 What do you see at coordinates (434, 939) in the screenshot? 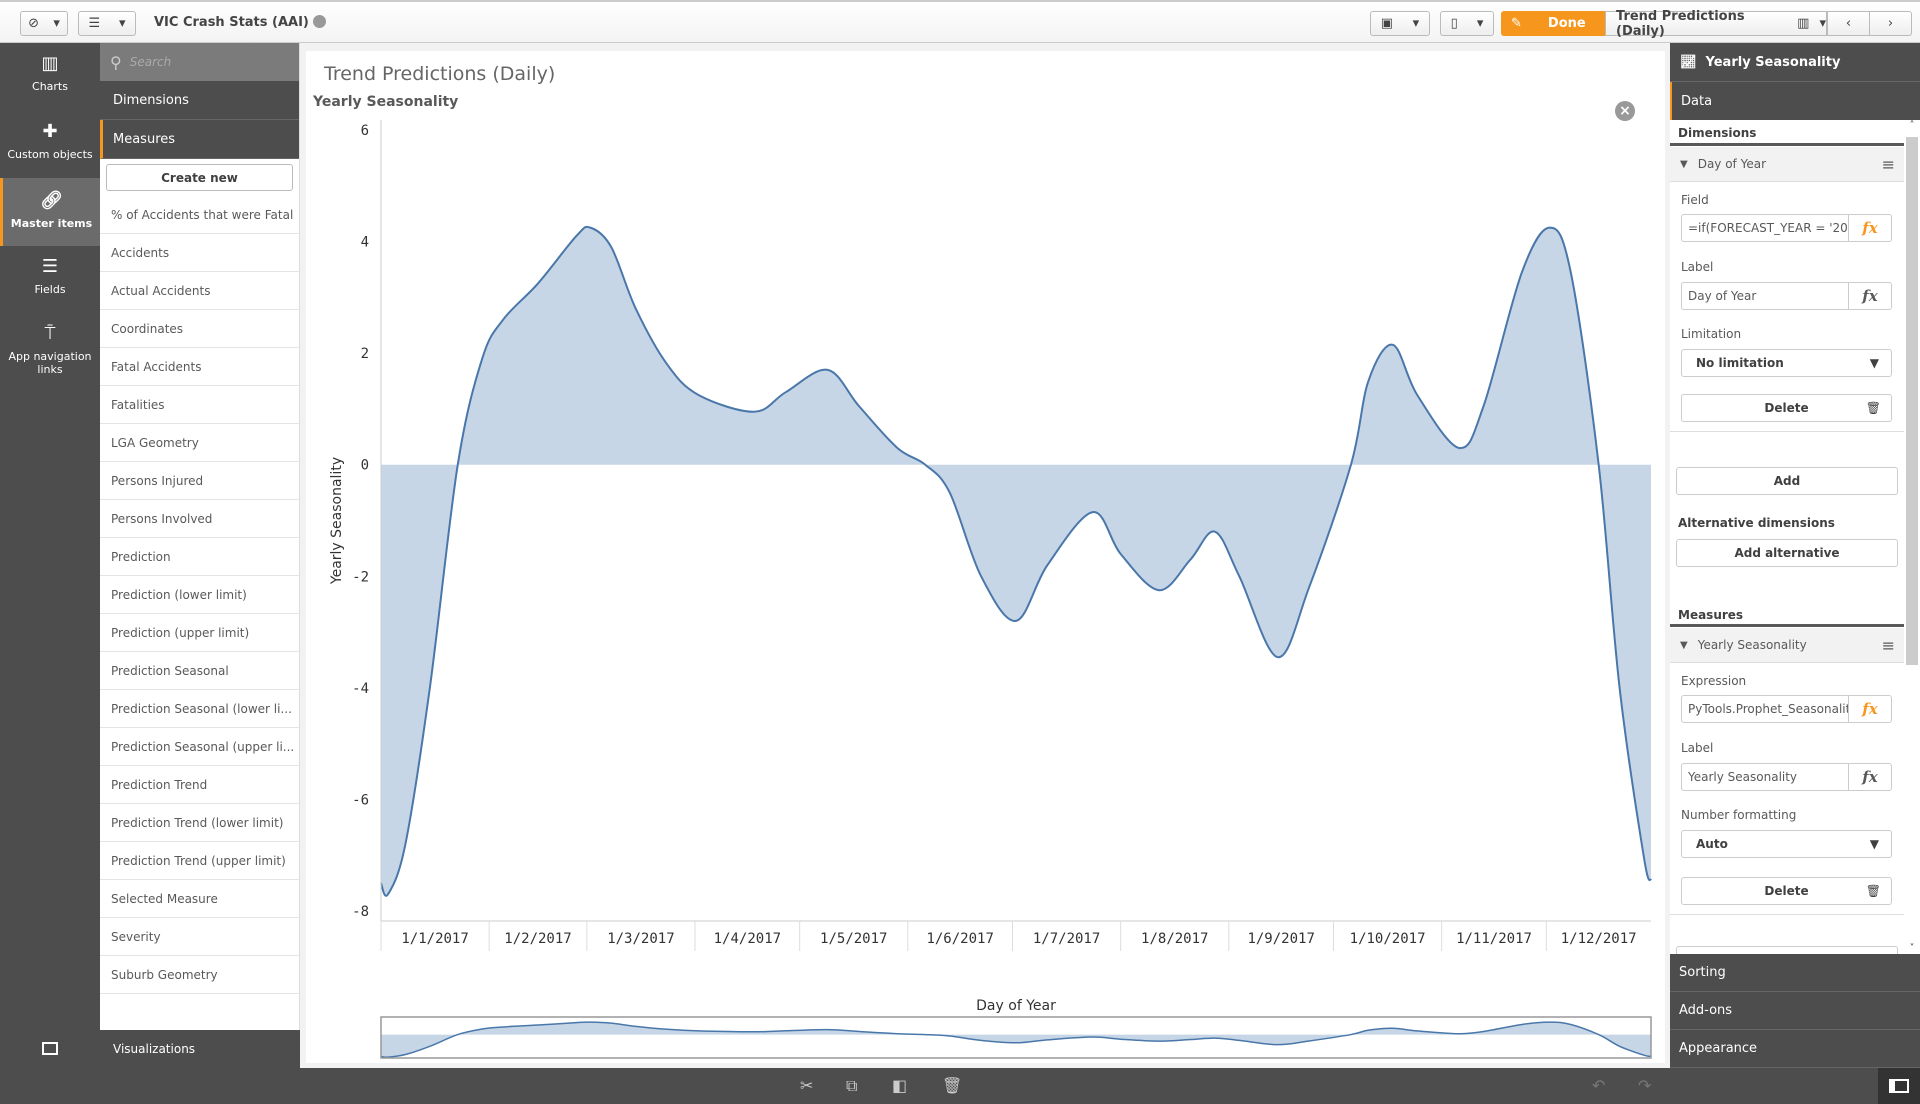
I see `x-tick-label: 1/1/2017` at bounding box center [434, 939].